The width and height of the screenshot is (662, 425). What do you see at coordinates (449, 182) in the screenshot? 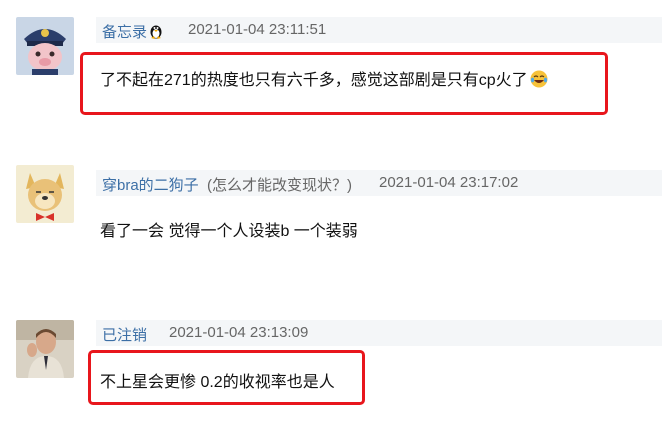
I see `comment-timestamp: 2021-01-04 23:17:02` at bounding box center [449, 182].